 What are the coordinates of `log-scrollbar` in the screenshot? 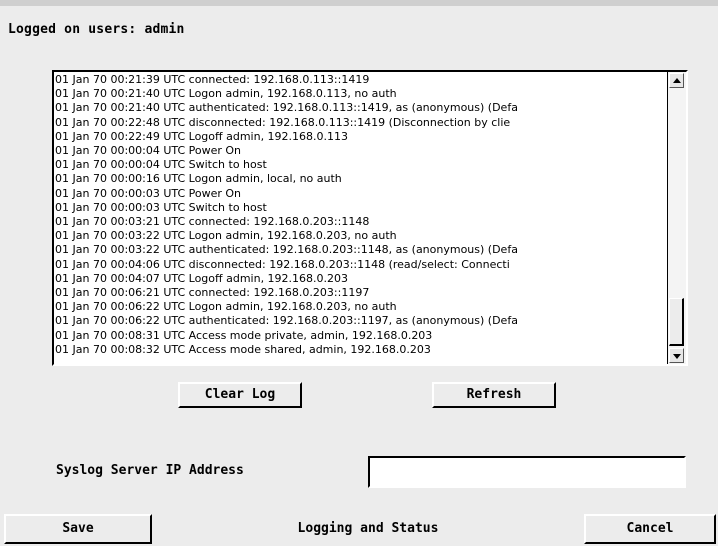 It's located at (676, 218).